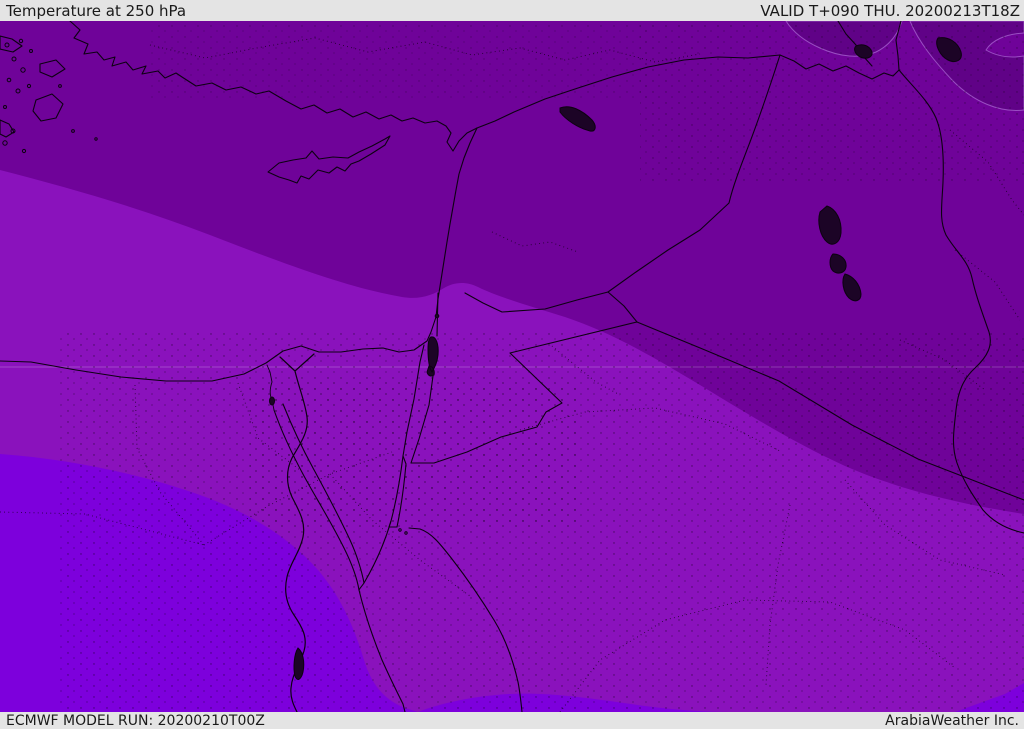 The width and height of the screenshot is (1024, 729). Describe the element at coordinates (952, 720) in the screenshot. I see `credit-label: ArabiaWeather Inc.` at that location.